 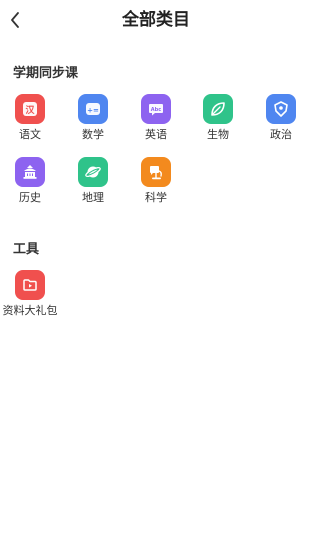 I want to click on geography-tile, so click(x=93, y=172).